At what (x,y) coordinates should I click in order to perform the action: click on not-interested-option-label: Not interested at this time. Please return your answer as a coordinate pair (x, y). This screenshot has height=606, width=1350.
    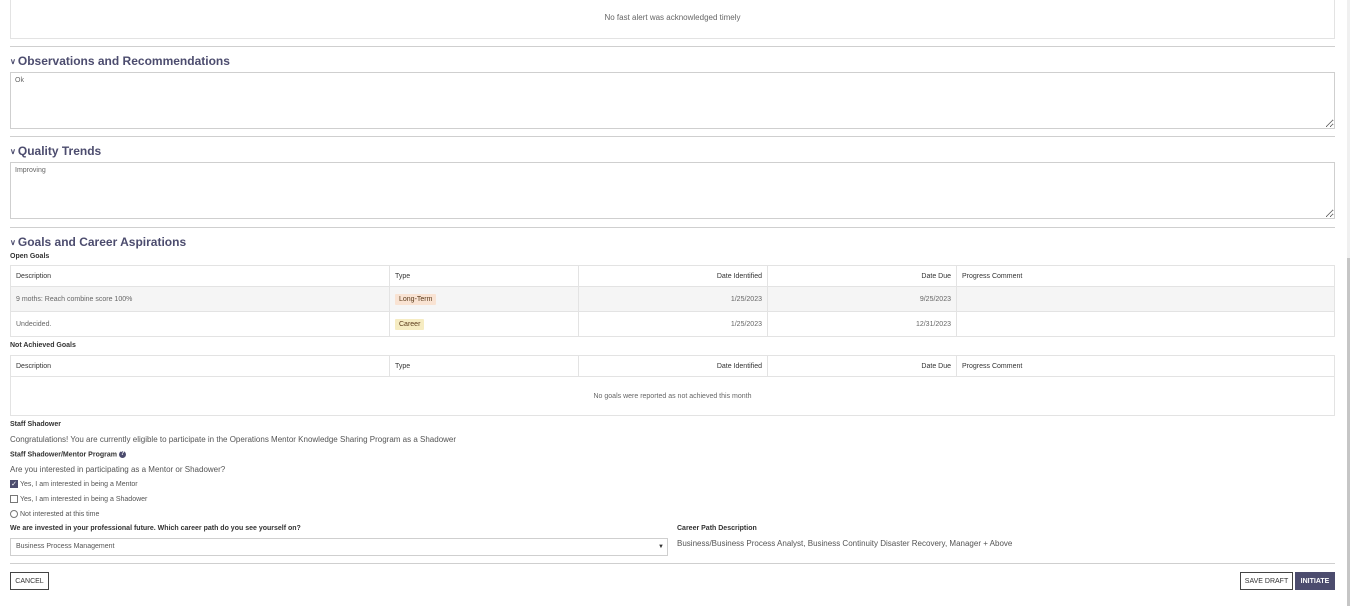
    Looking at the image, I should click on (60, 514).